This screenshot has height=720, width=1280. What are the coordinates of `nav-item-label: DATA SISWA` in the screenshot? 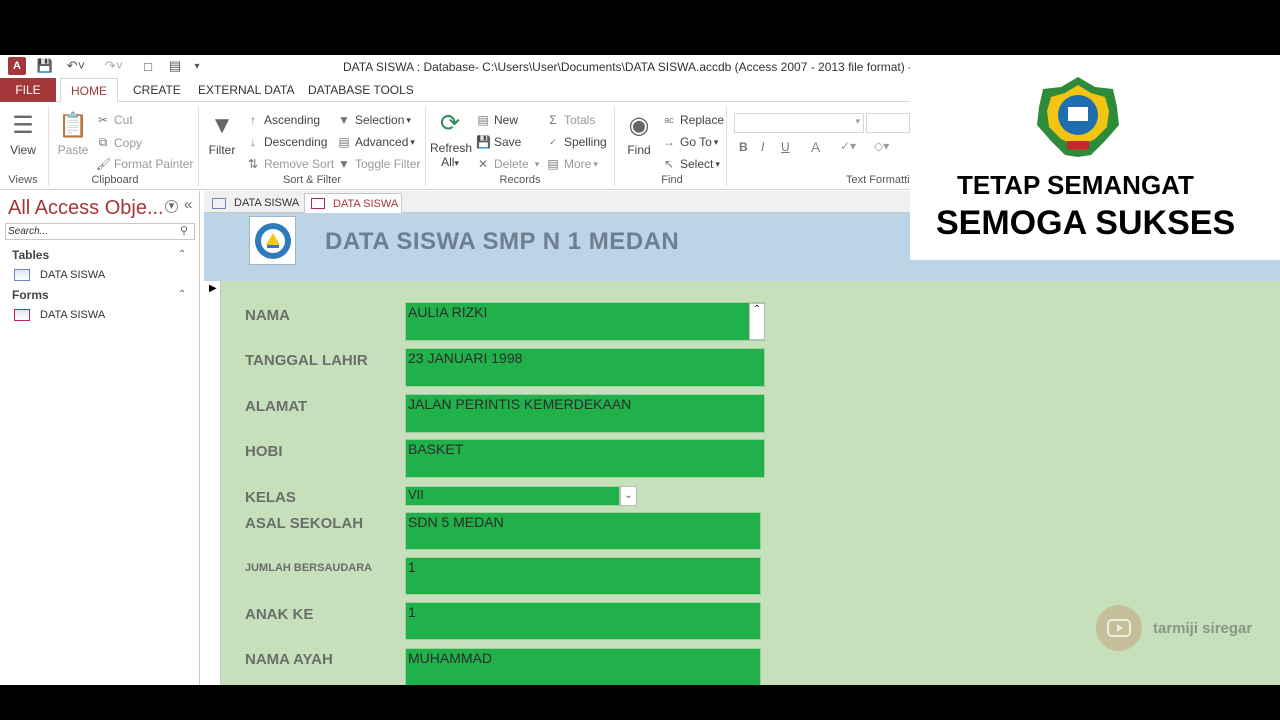 It's located at (73, 315).